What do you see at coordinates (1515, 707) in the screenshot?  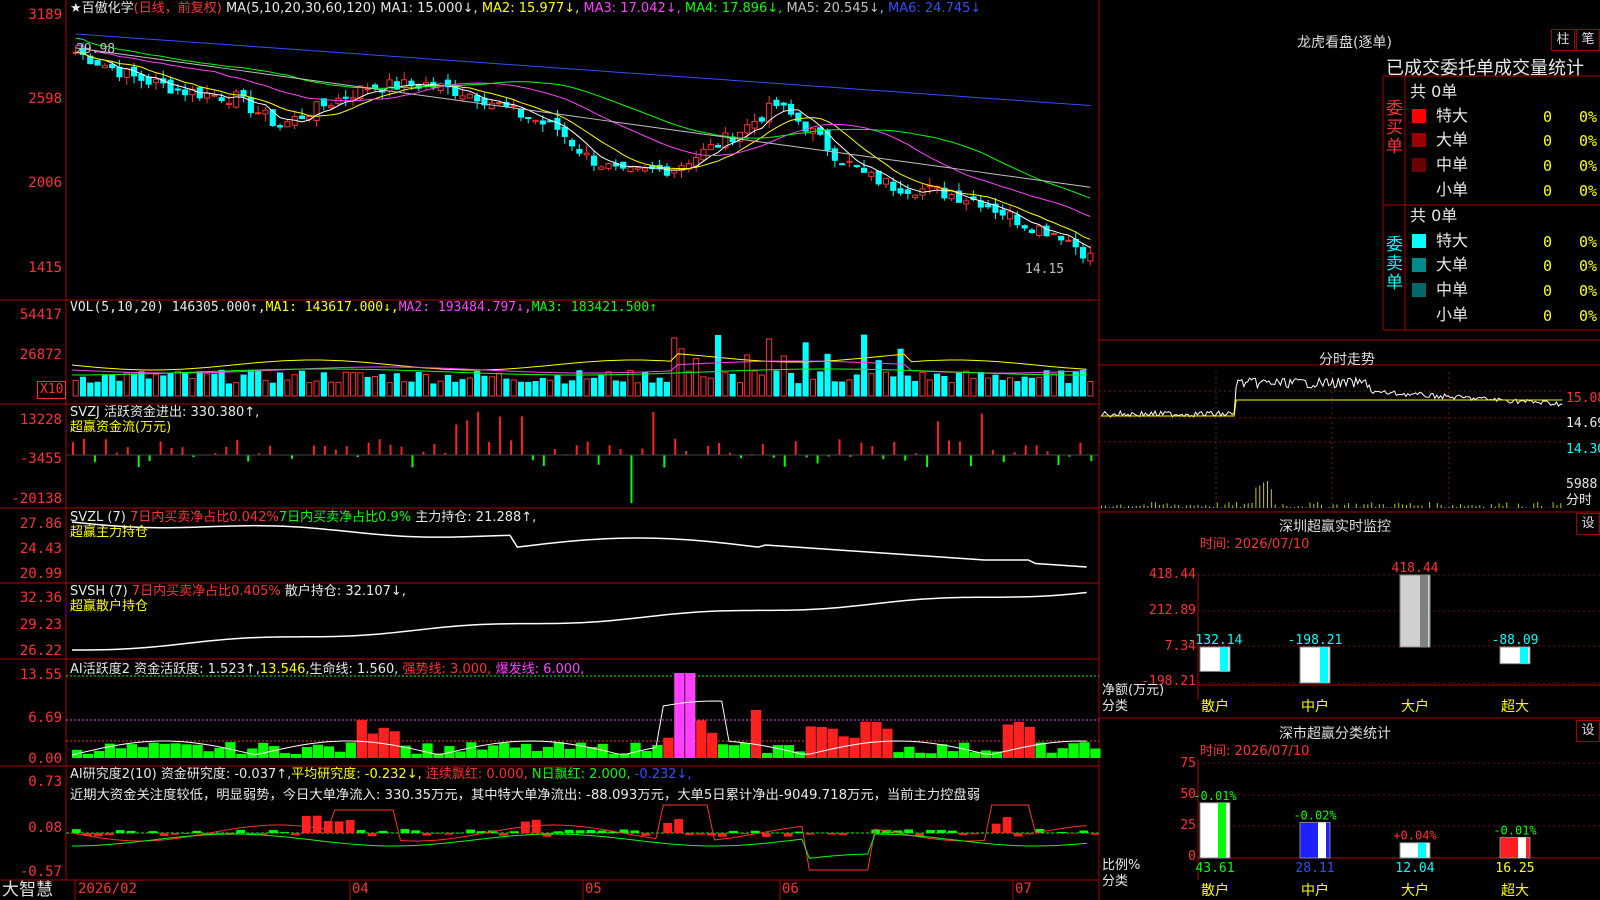 I see `category-label: 超大` at bounding box center [1515, 707].